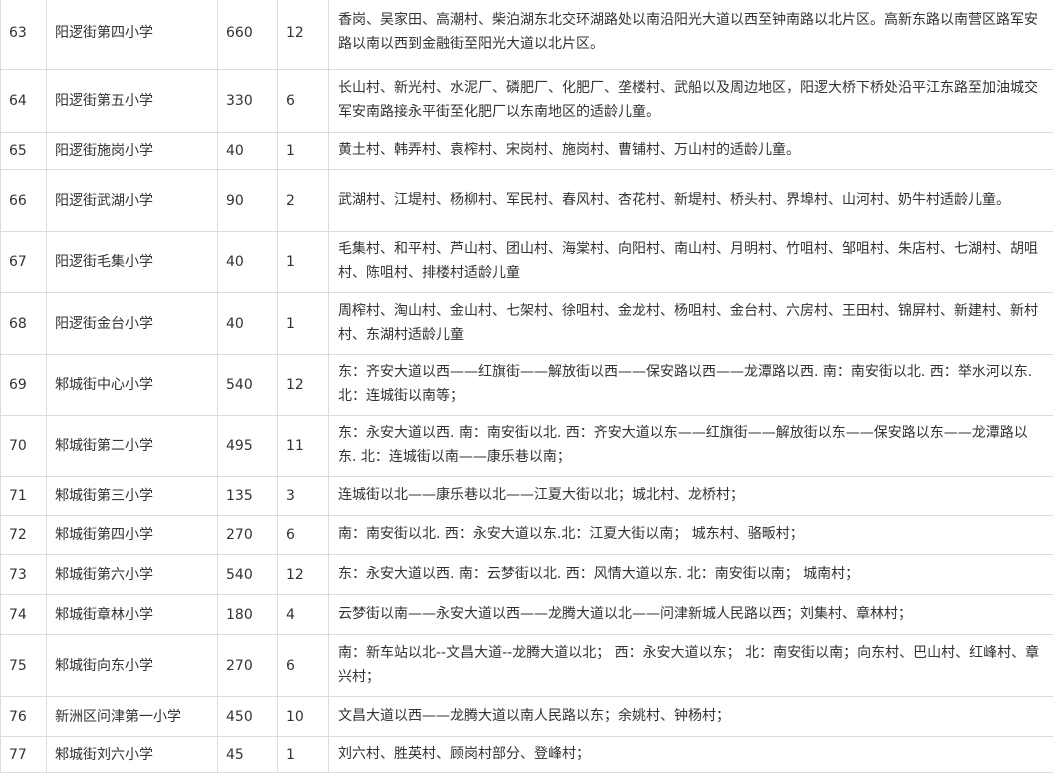 The height and width of the screenshot is (773, 1053). I want to click on row-number: 74, so click(24, 615).